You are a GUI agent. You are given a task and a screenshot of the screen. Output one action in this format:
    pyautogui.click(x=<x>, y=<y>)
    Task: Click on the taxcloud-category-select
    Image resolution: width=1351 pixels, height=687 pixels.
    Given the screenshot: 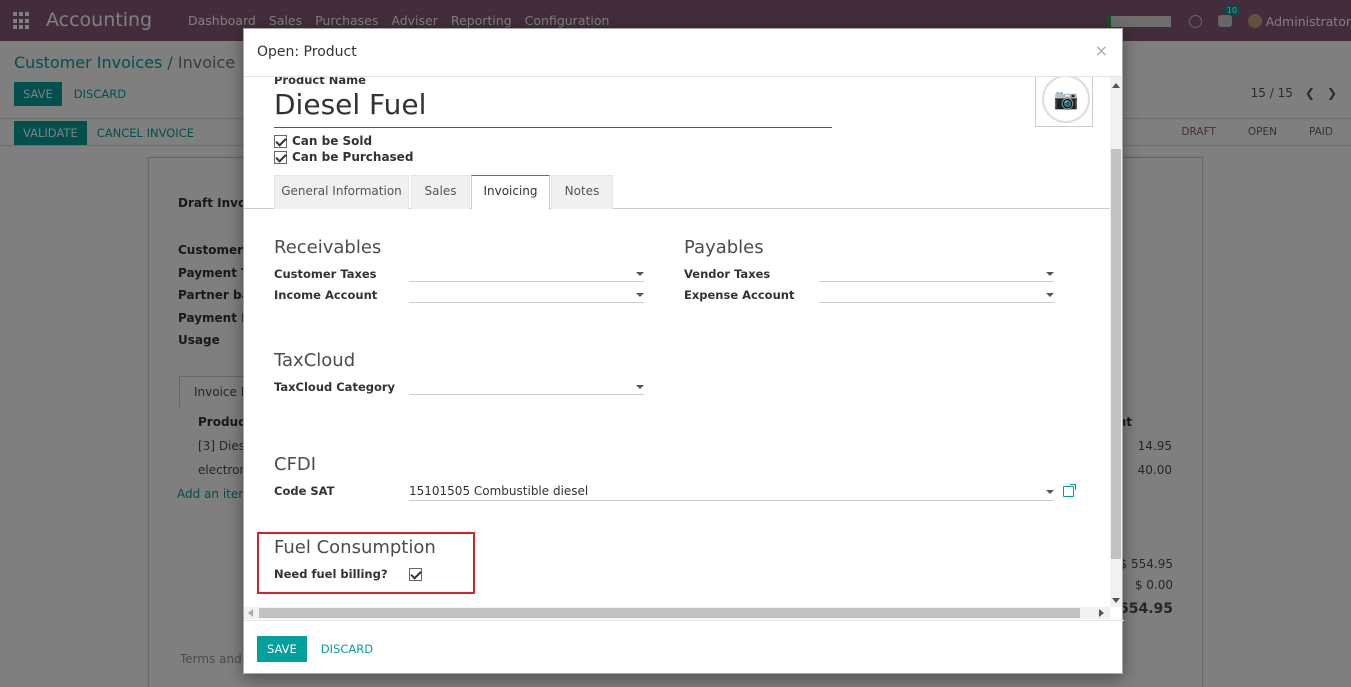 What is the action you would take?
    pyautogui.click(x=526, y=387)
    